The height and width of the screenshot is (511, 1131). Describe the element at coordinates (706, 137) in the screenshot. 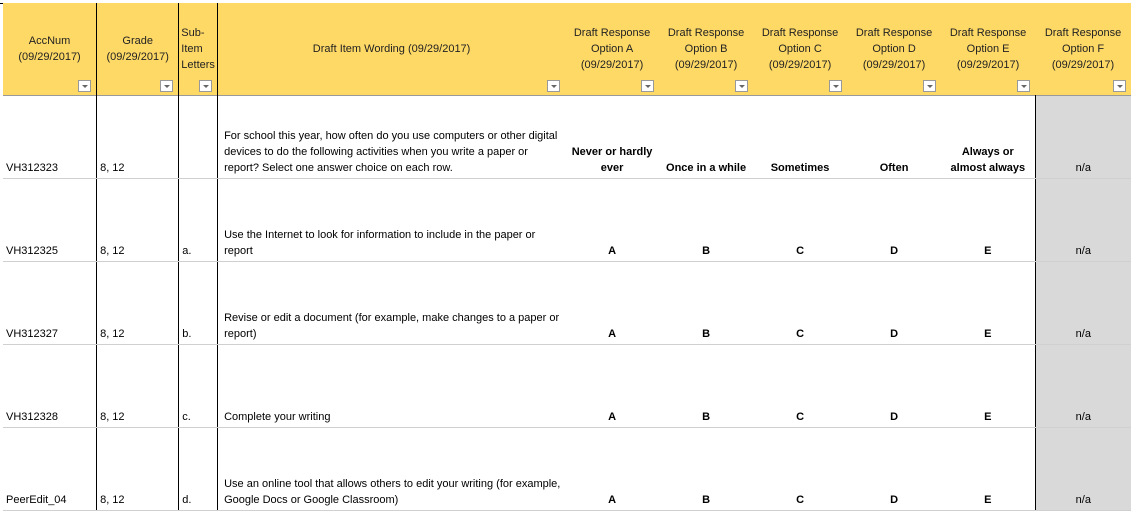

I see `table-cell: Once in a while` at that location.